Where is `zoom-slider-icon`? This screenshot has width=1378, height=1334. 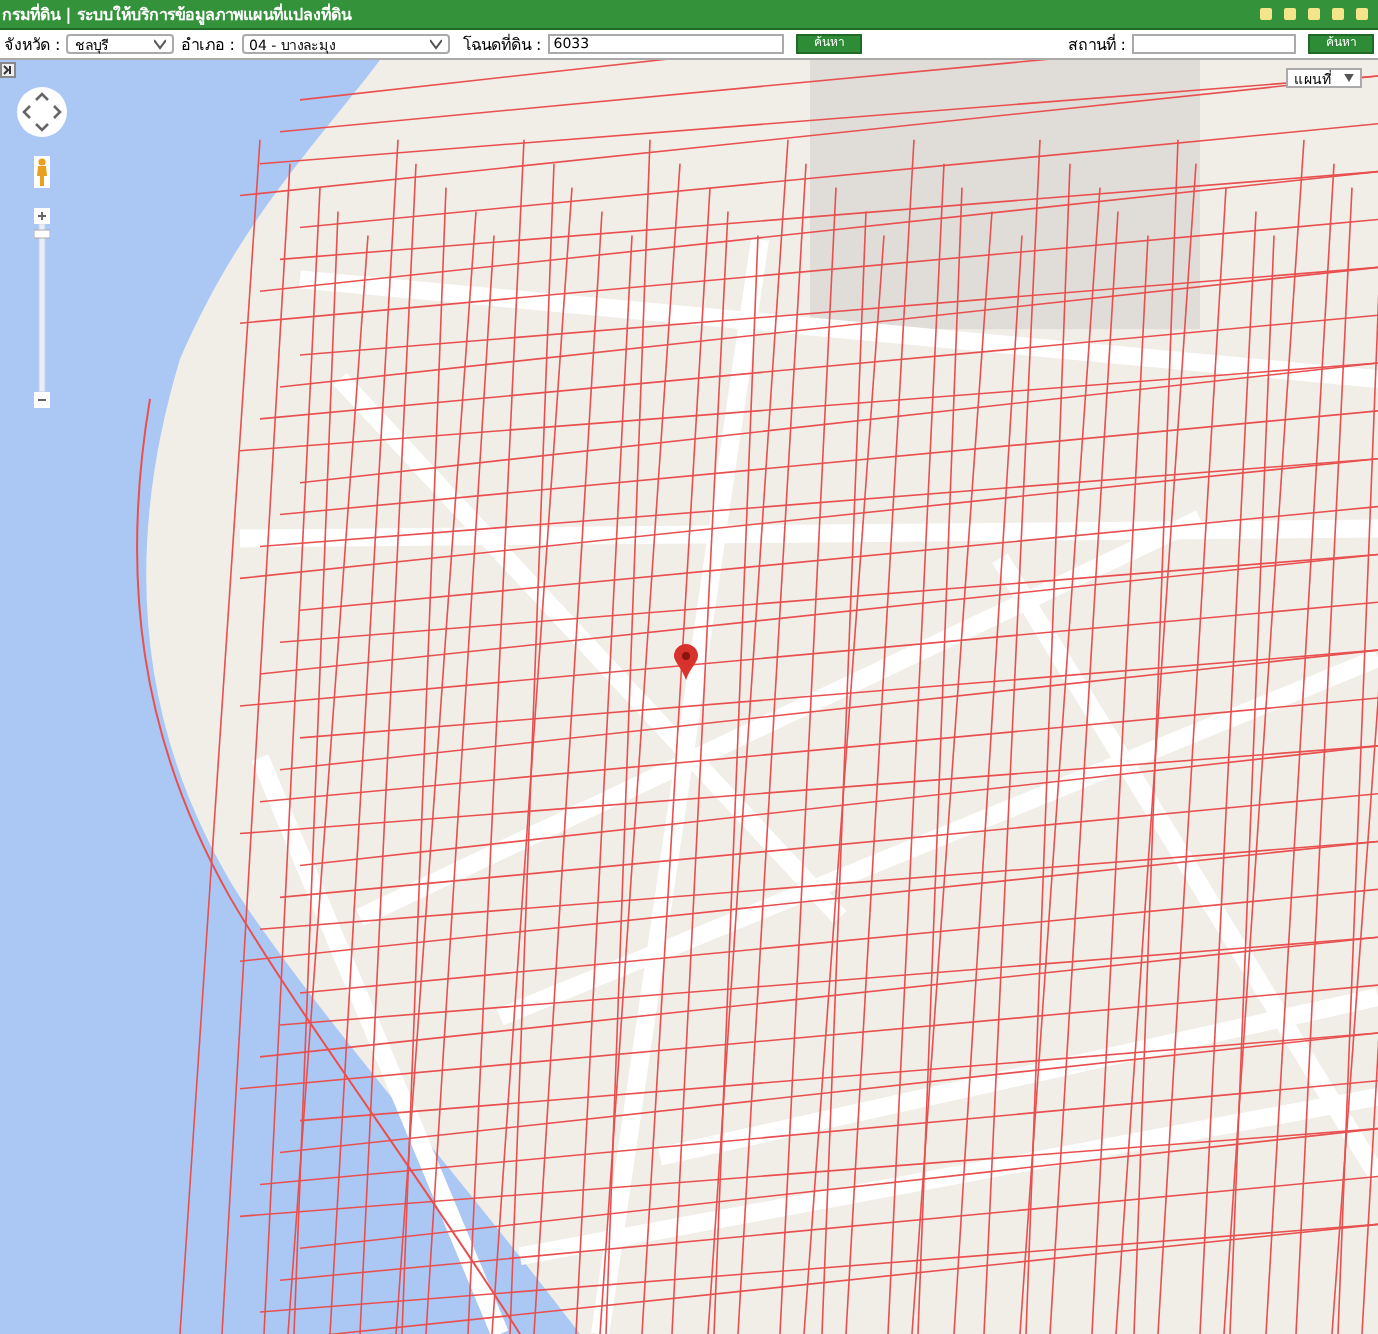
zoom-slider-icon is located at coordinates (42, 308).